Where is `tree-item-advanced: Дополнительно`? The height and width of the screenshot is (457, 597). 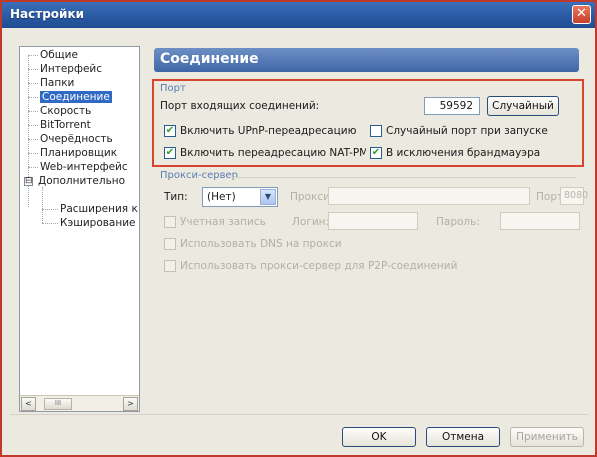 tree-item-advanced: Дополнительно is located at coordinates (81, 181).